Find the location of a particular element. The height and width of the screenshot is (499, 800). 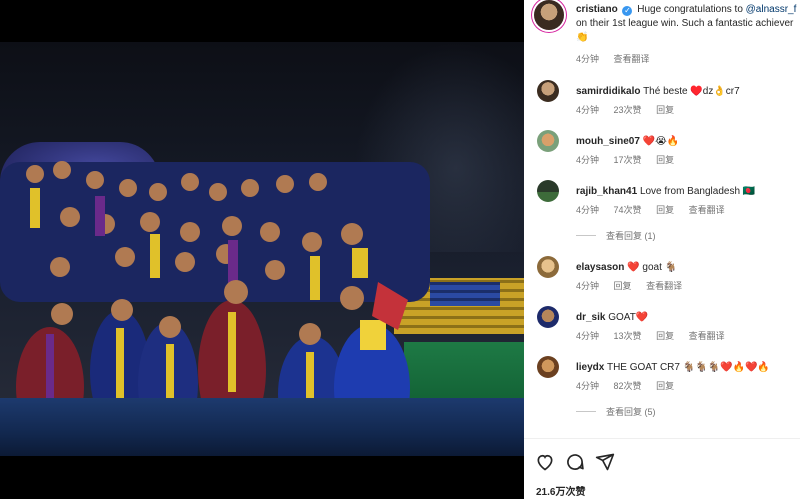

comment-body: THE GOAT CR7 🐐🐐🐐❤️🔥❤️🔥 is located at coordinates (688, 367).